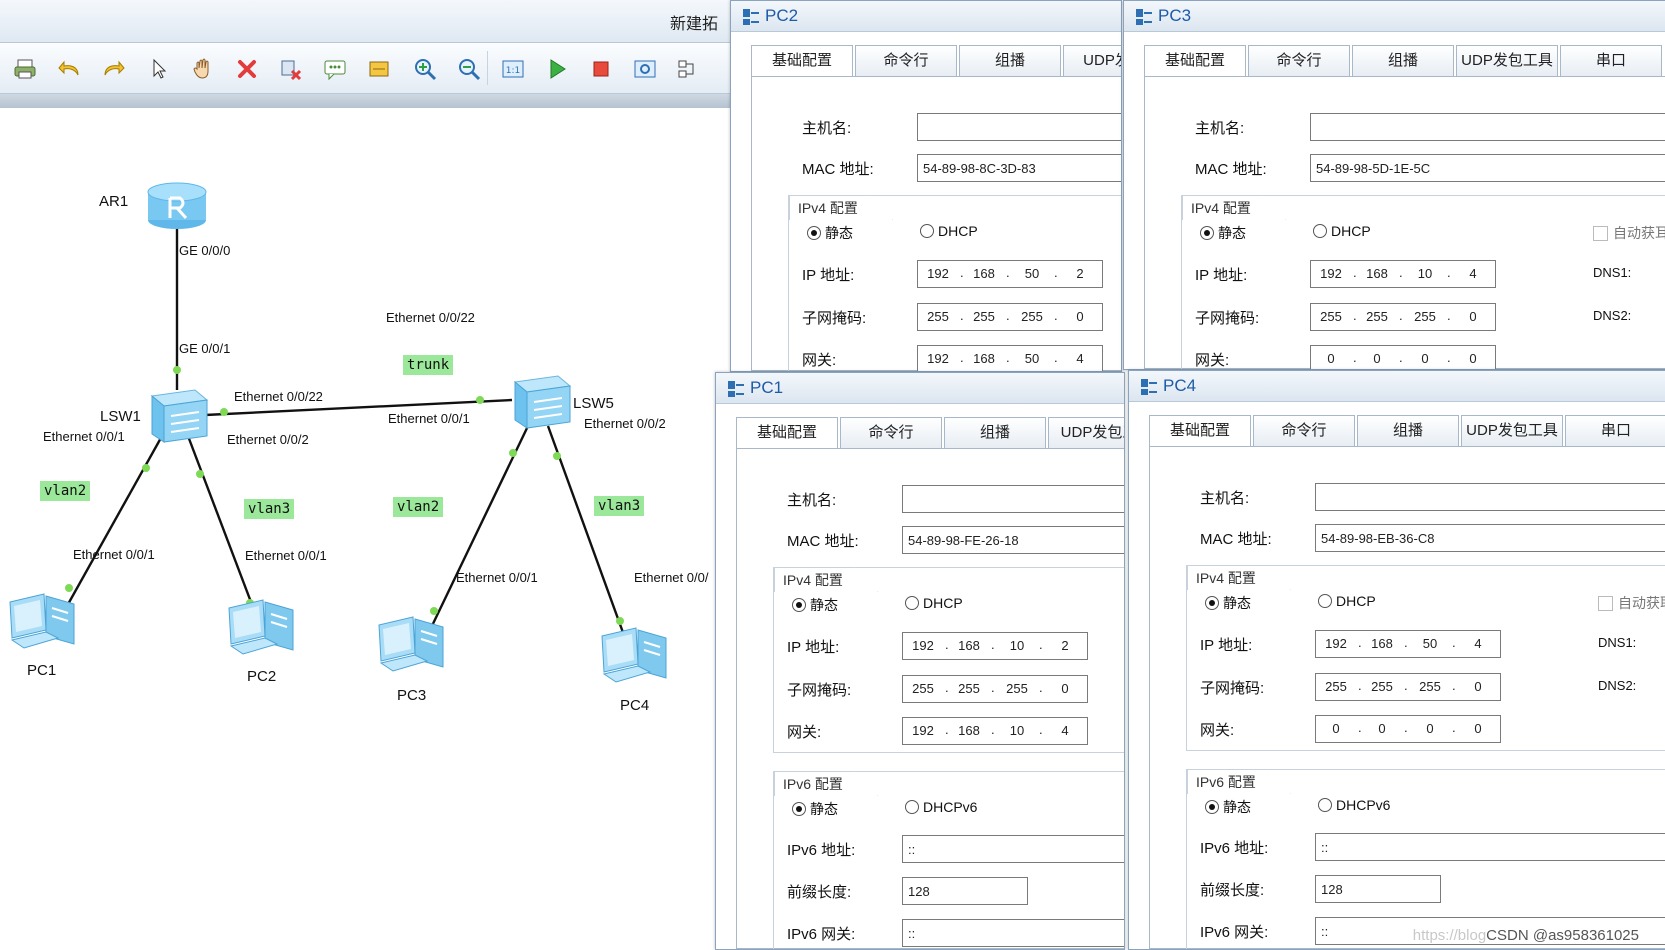  I want to click on pc1-title-bar: PC1, so click(920, 388).